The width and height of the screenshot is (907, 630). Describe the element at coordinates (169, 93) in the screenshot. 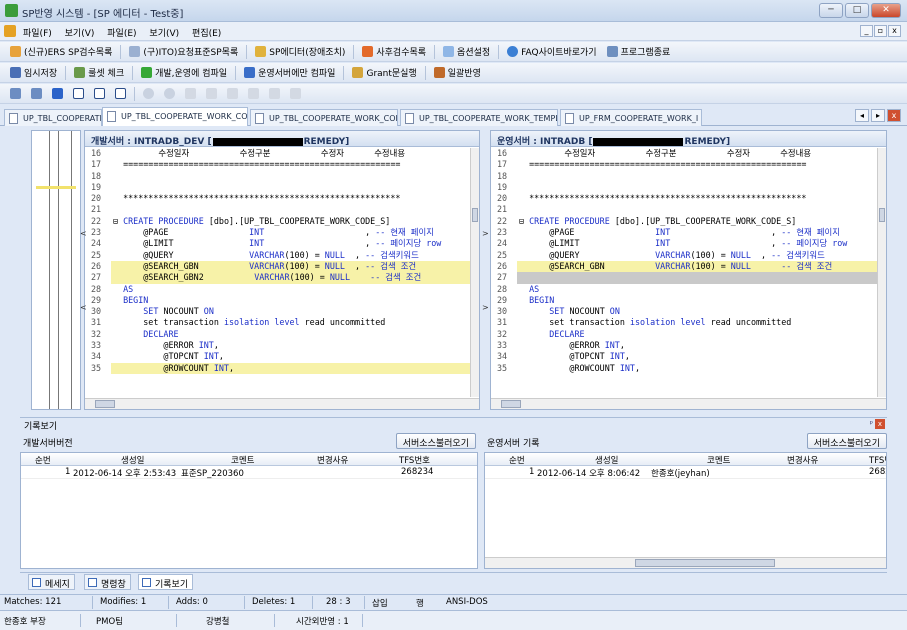

I see `tool-redo` at that location.